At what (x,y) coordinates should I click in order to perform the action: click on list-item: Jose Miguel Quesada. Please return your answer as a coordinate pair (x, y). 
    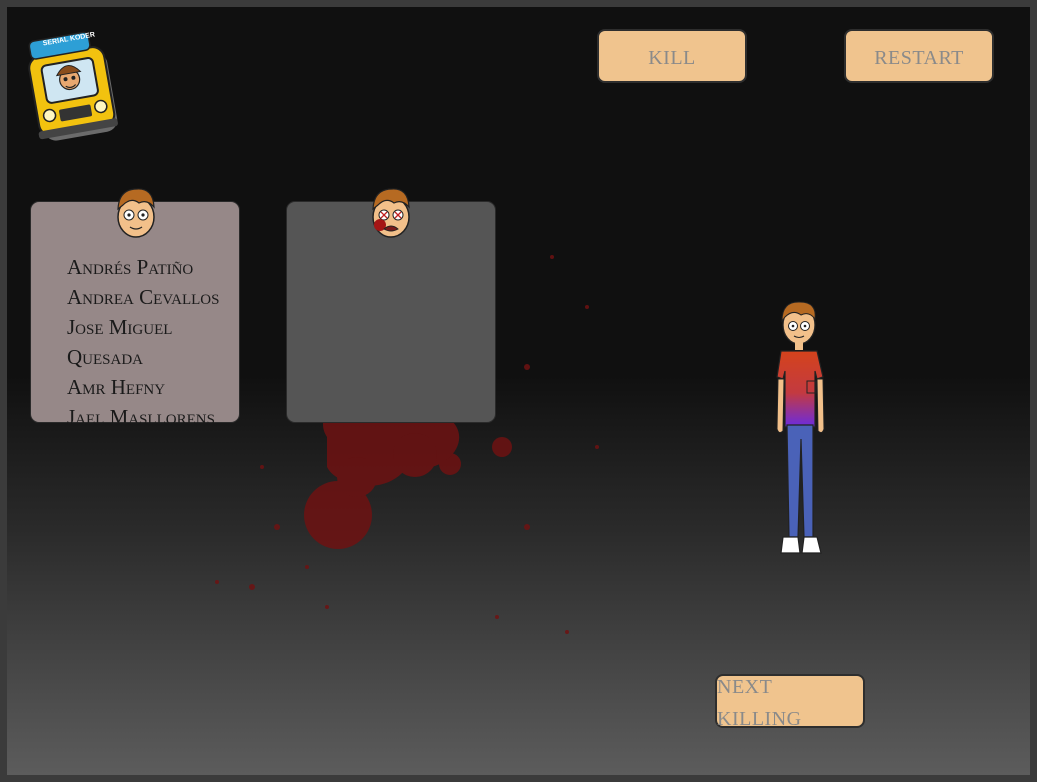
    Looking at the image, I should click on (120, 342).